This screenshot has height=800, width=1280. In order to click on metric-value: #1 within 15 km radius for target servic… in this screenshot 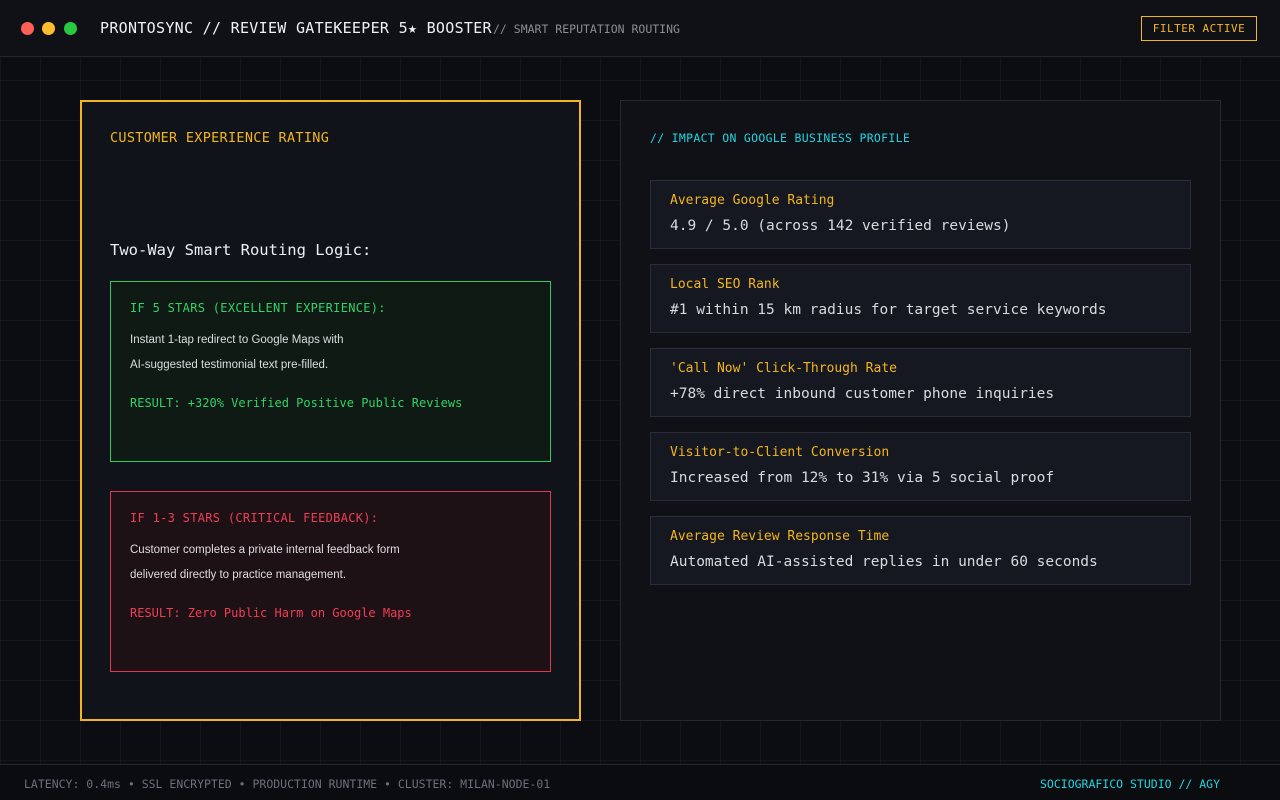, I will do `click(888, 310)`.